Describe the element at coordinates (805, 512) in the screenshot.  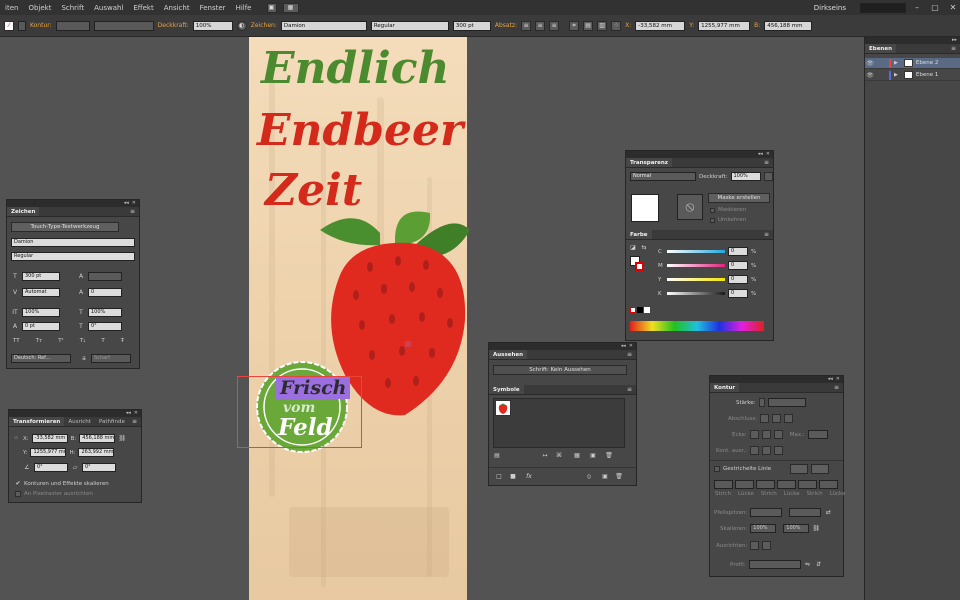
I see `end-arrowhead-dropdown` at that location.